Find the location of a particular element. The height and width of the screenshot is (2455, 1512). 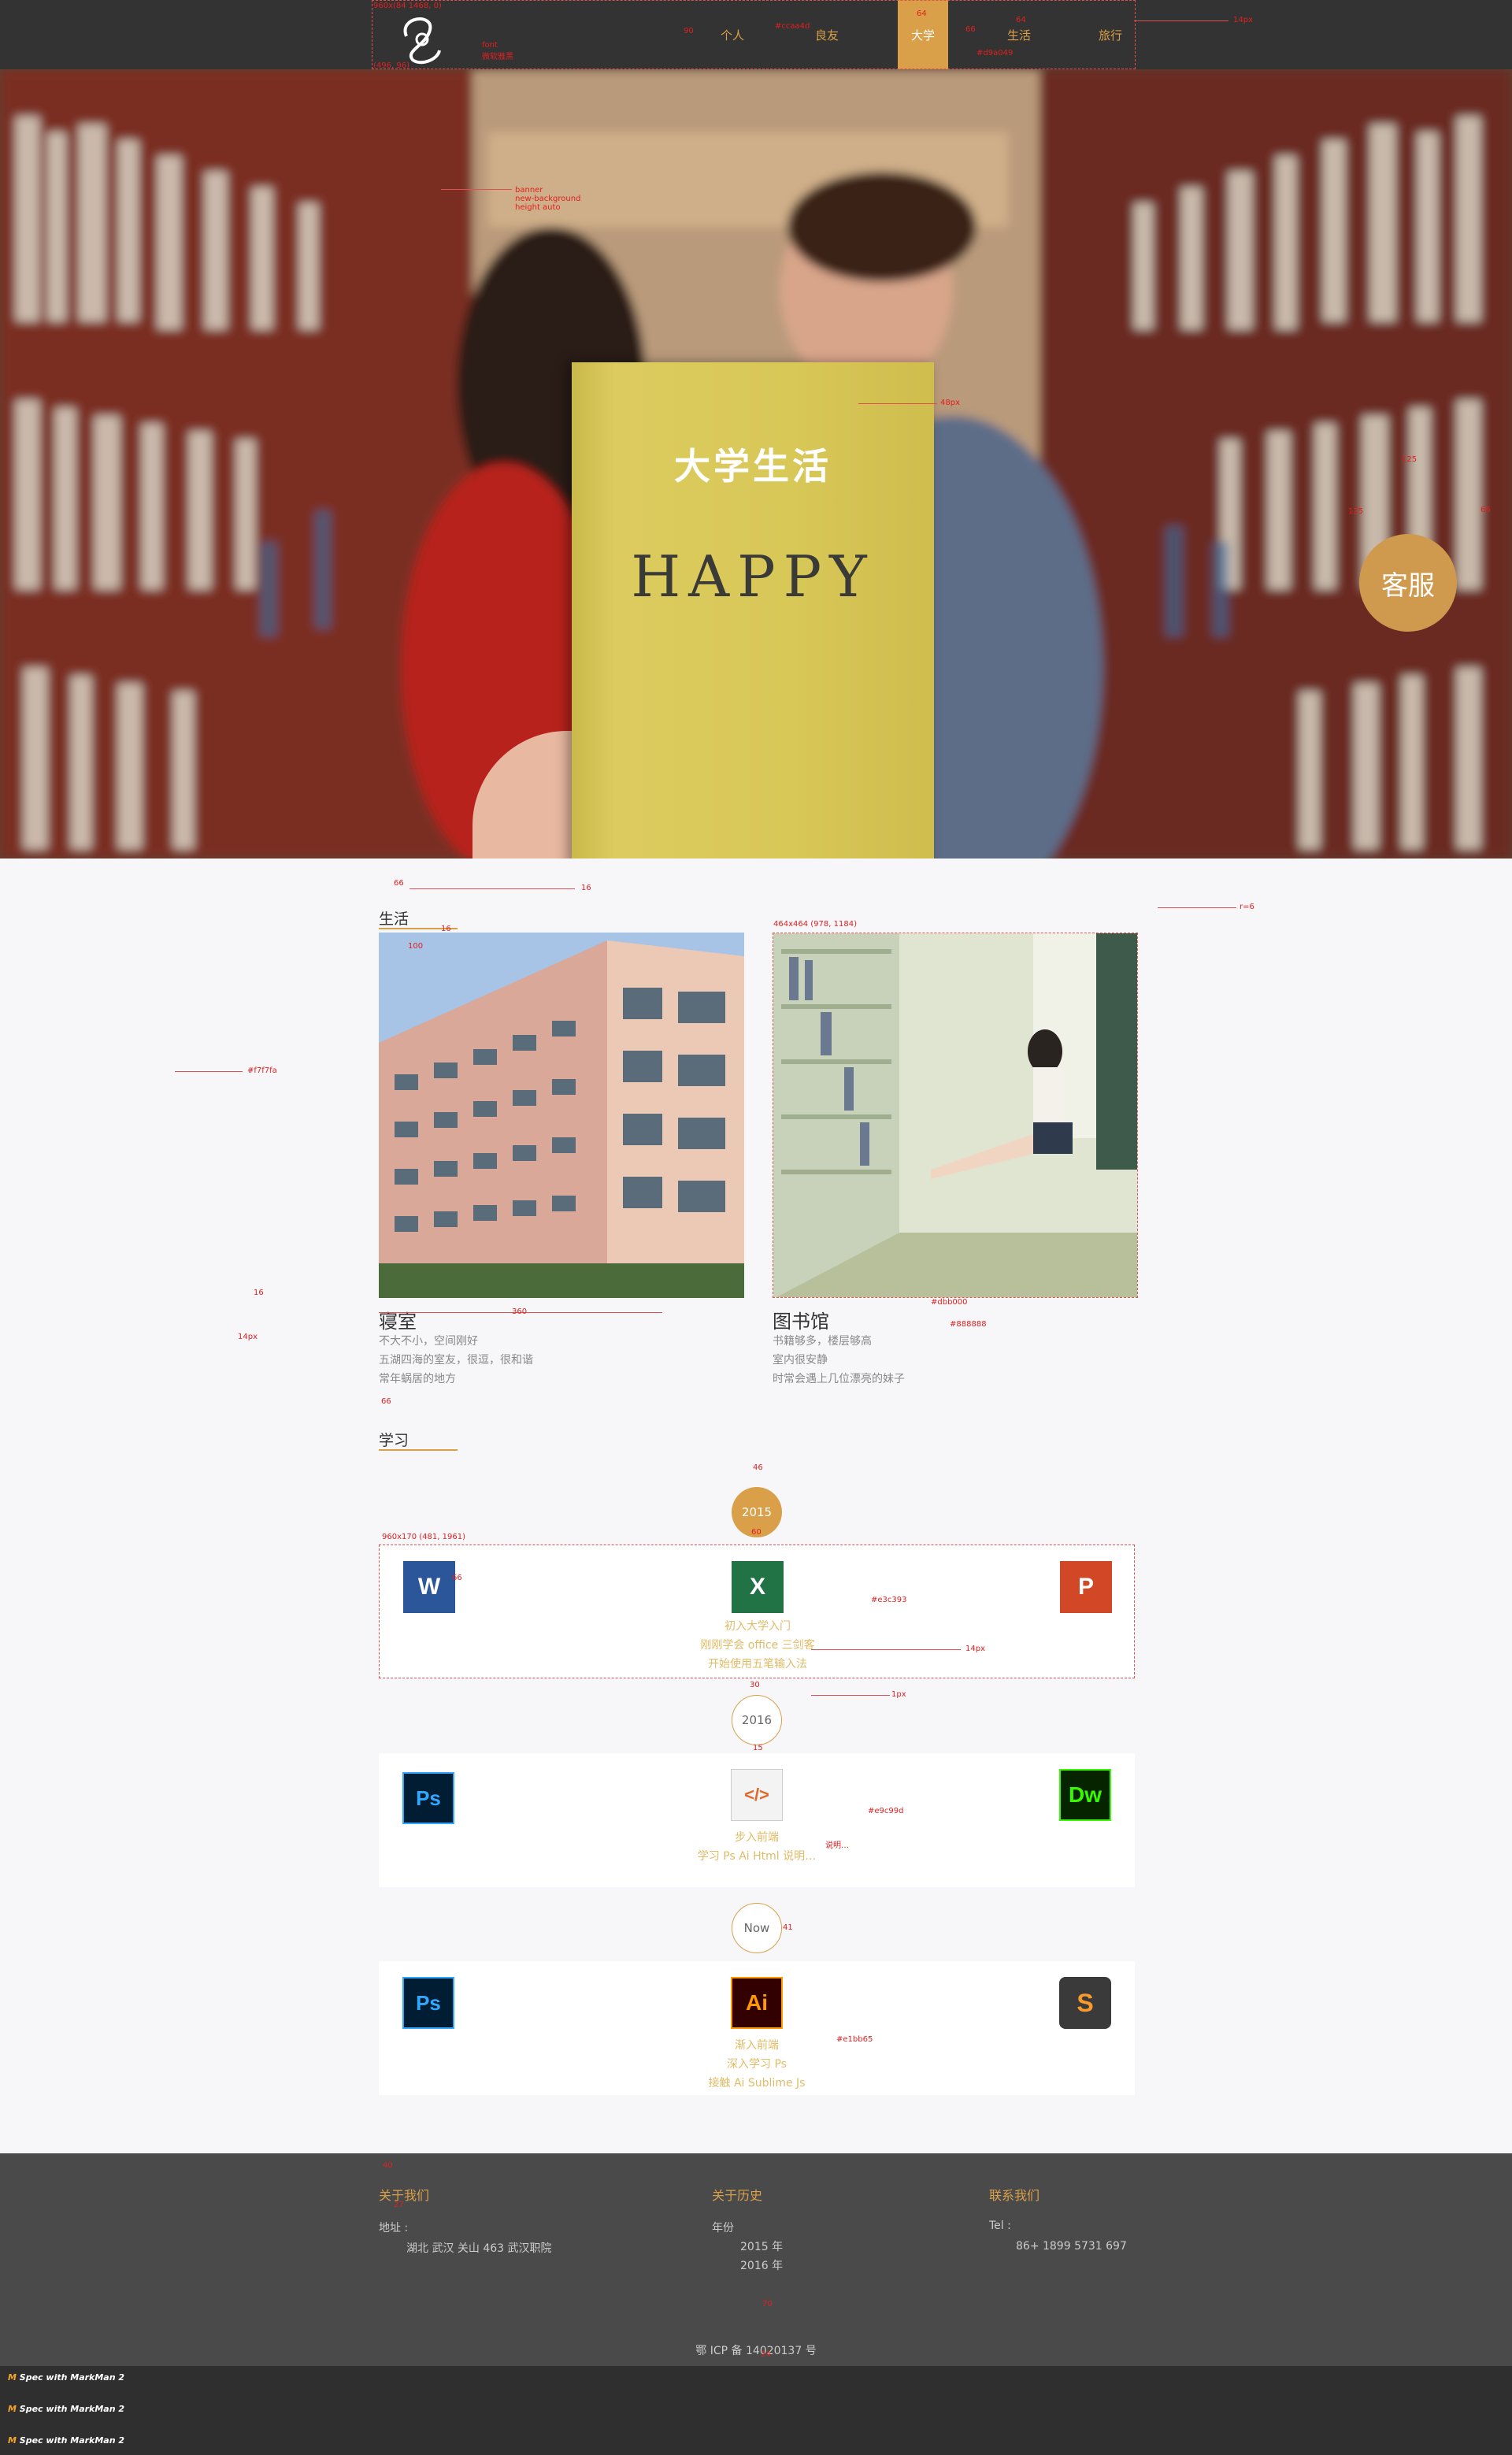

powerpoint-icon: P is located at coordinates (1086, 1587).